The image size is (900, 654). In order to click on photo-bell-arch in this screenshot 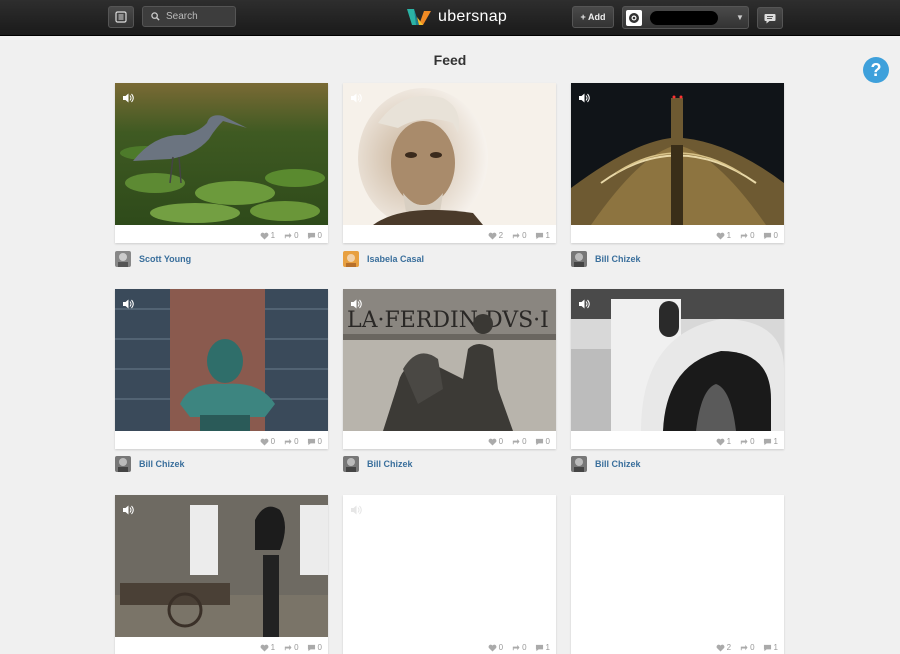, I will do `click(677, 360)`.